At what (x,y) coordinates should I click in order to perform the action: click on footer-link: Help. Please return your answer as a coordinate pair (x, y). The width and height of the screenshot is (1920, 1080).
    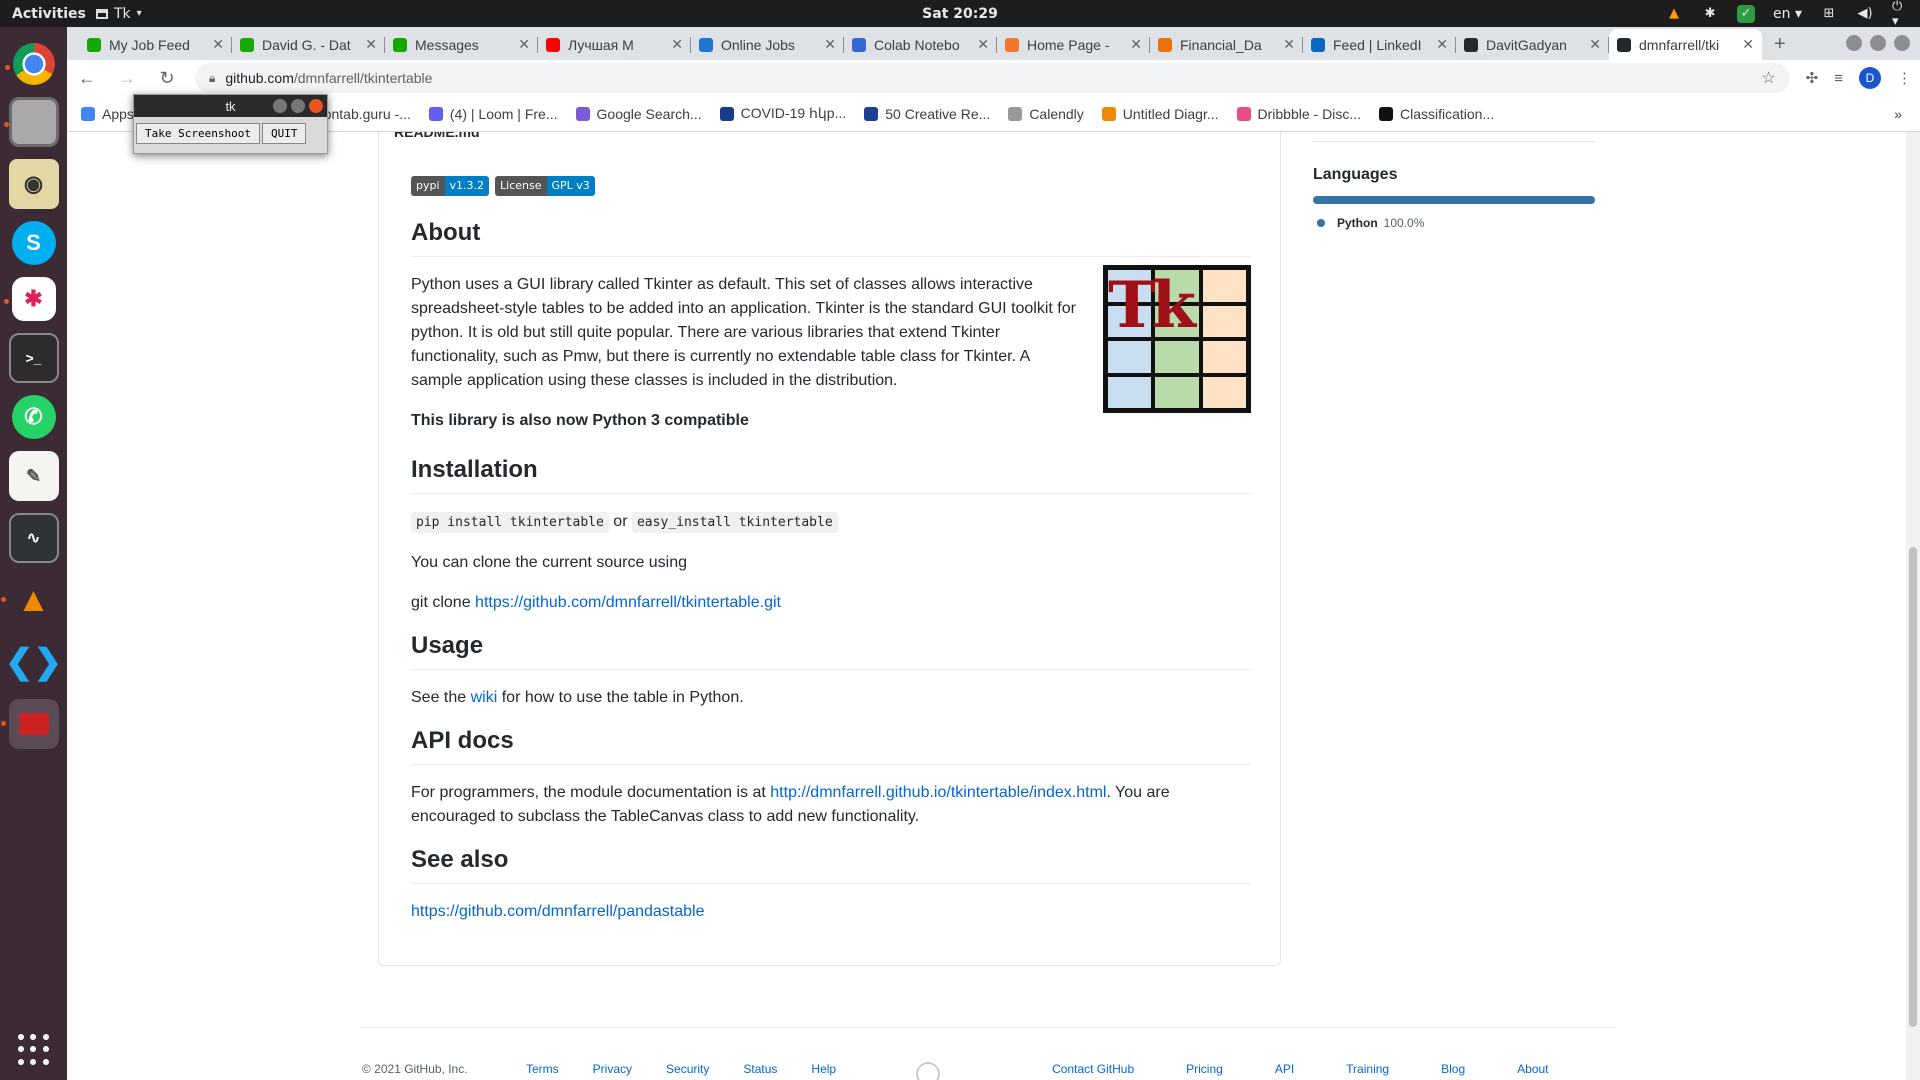
    Looking at the image, I should click on (823, 1071).